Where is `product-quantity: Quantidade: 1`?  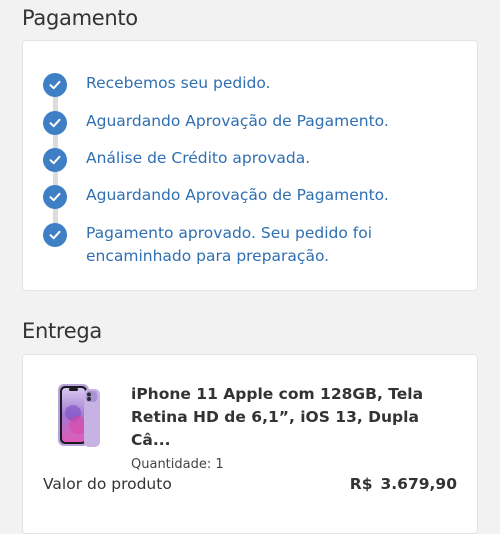 product-quantity: Quantidade: 1 is located at coordinates (177, 464).